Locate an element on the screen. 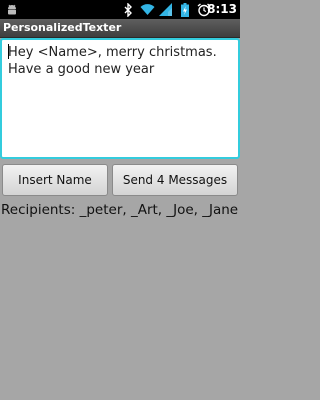 This screenshot has width=320, height=400. bluetooth-icon is located at coordinates (128, 9).